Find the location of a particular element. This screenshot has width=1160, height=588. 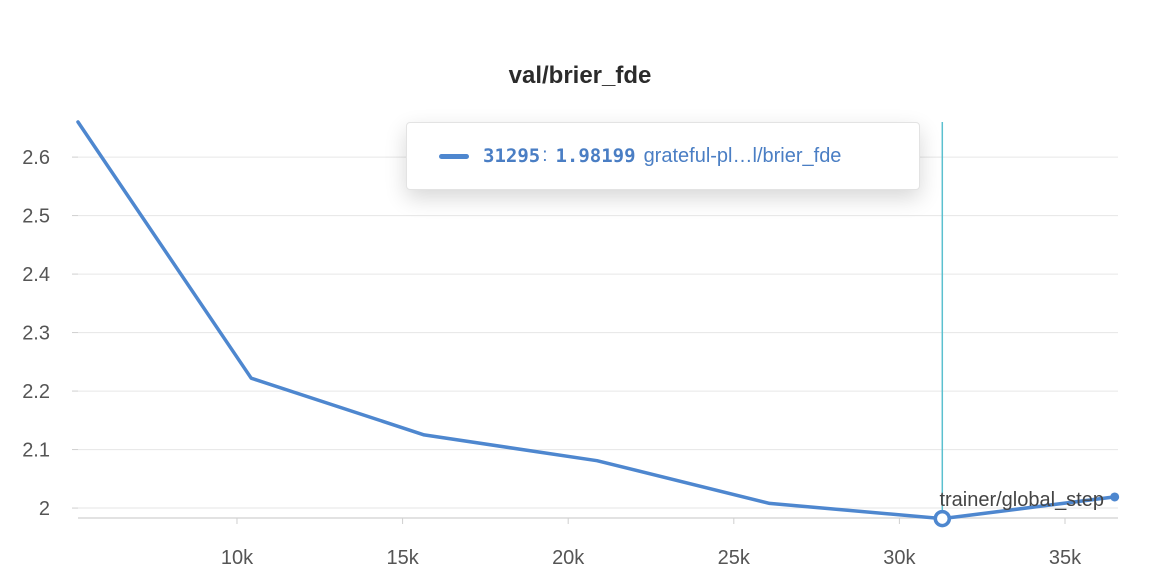

y-tick-label: 2.3 is located at coordinates (36, 334).